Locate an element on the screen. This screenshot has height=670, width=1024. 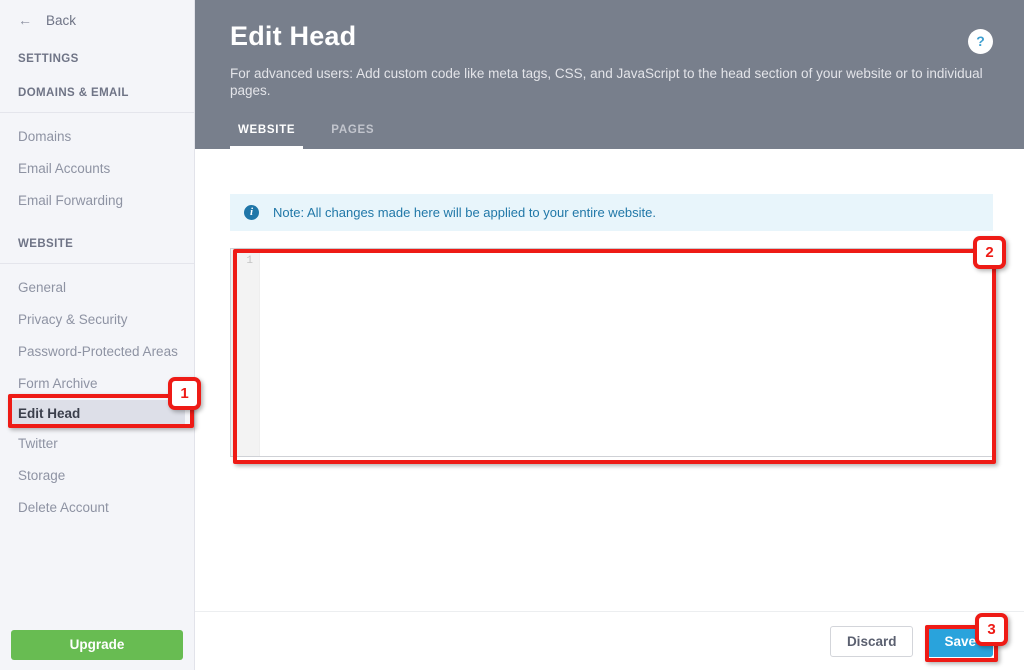
back-link: ← Back is located at coordinates (97, 20).